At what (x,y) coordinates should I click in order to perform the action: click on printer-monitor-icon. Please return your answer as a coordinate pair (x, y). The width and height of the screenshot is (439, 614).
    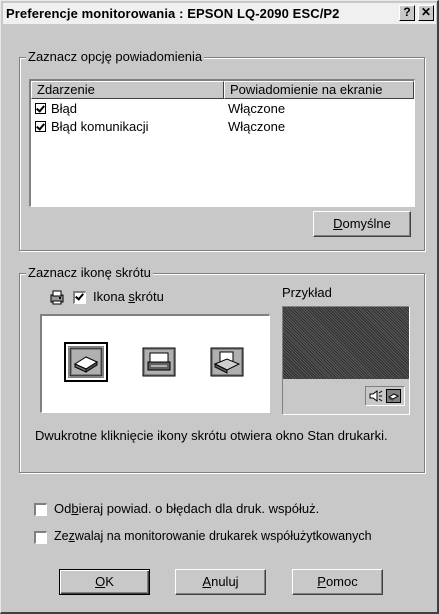
    Looking at the image, I should click on (159, 362).